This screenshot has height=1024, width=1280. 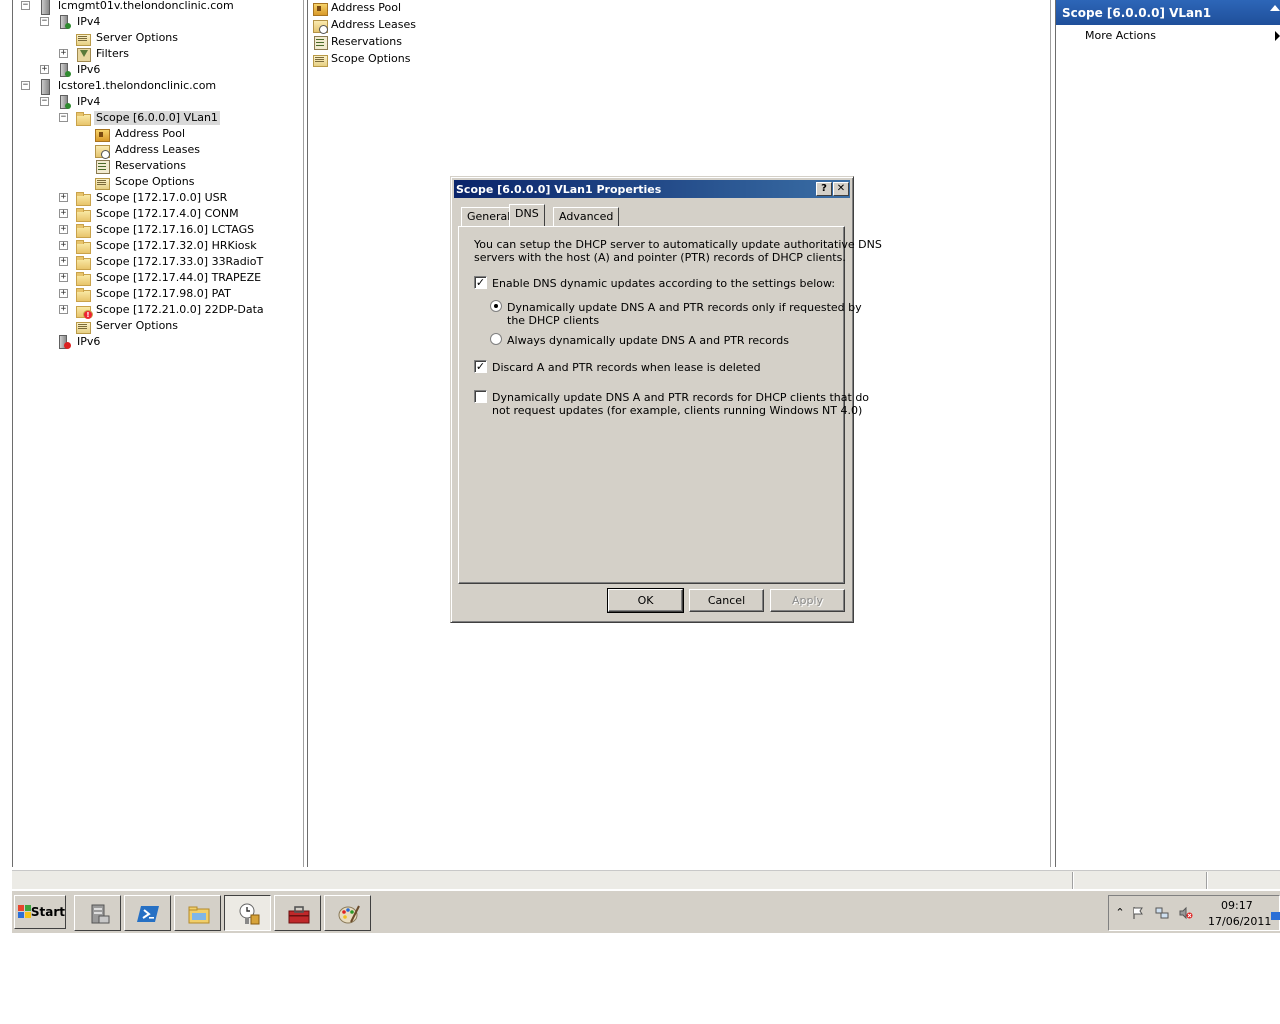 I want to click on tree-node-scope-trapeze: + Scope [172.17.44.0] TRAPEZE, so click(x=161, y=278).